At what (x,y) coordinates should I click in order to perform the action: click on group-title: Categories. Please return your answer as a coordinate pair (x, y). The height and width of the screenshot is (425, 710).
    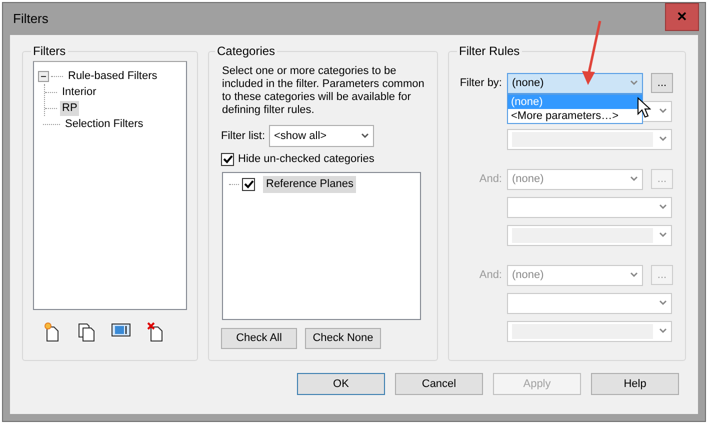
    Looking at the image, I should click on (246, 51).